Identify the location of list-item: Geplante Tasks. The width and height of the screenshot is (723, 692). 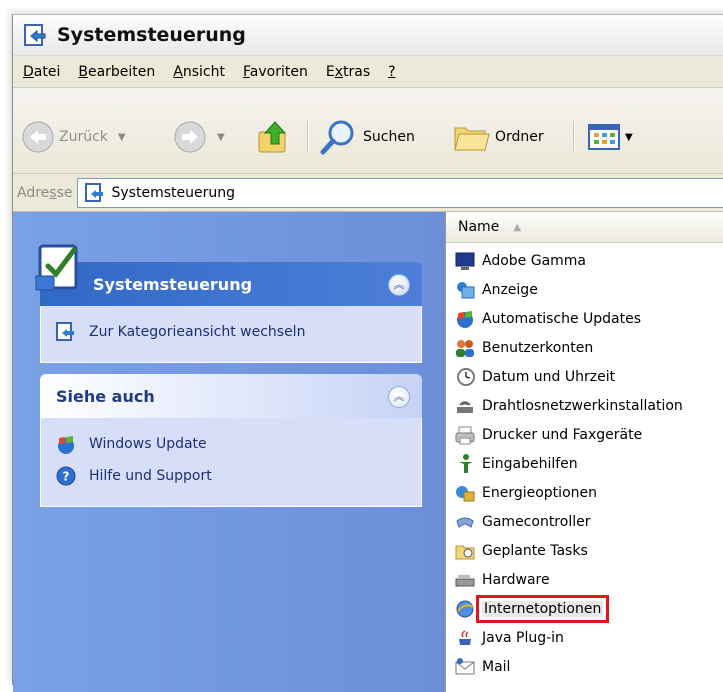
(584, 550).